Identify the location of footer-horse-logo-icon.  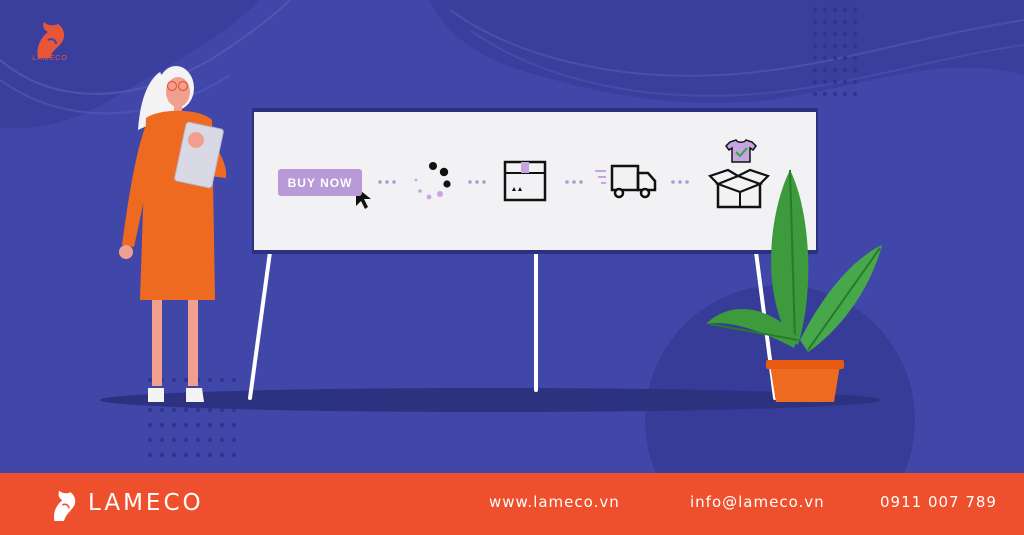
(64, 505).